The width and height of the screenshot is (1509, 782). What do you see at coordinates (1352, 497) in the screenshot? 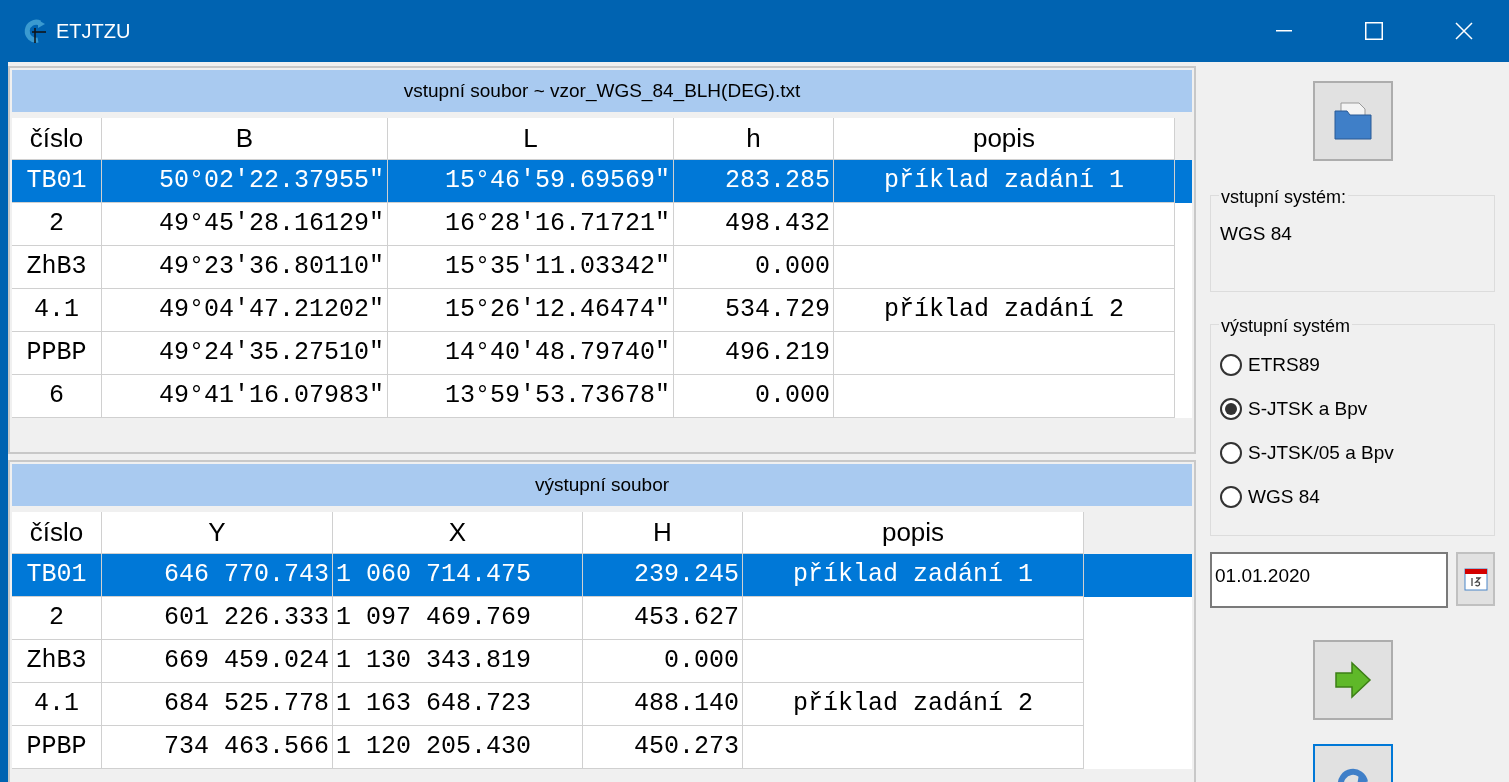
I see `radio-option: WGS 84` at bounding box center [1352, 497].